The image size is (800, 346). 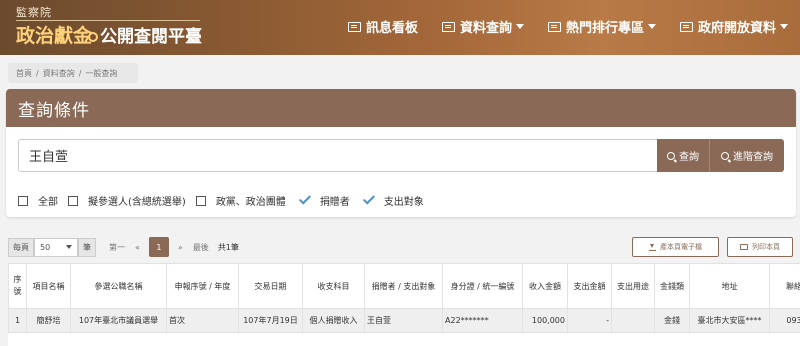 I want to click on table-cell: -, so click(x=589, y=320).